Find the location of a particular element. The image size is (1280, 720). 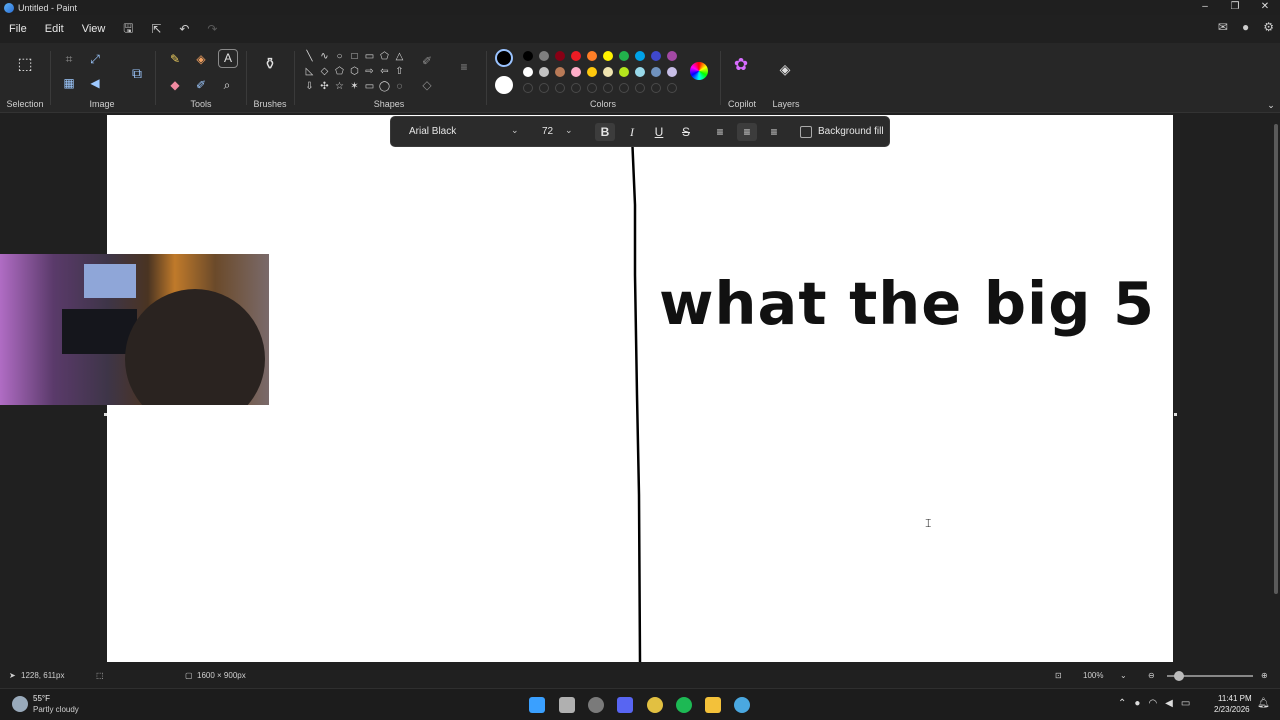

primary-color-swatch is located at coordinates (504, 58).